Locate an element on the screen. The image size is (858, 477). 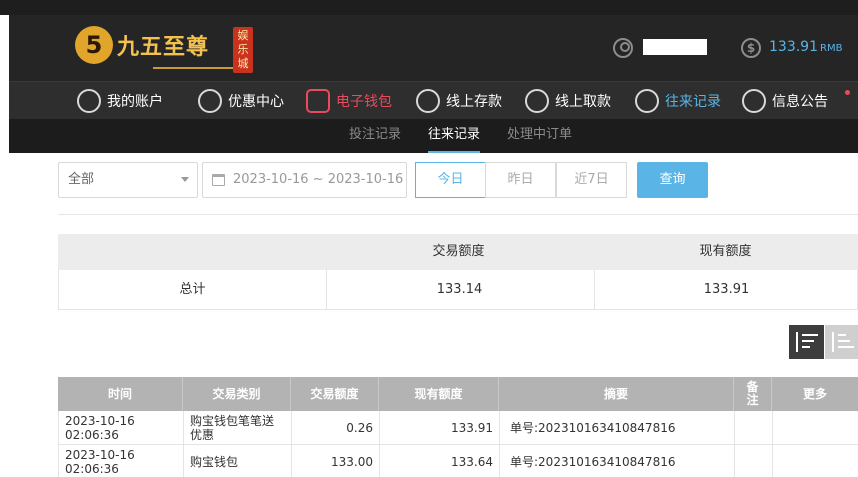
th-balance: 现有额度 is located at coordinates (439, 394).